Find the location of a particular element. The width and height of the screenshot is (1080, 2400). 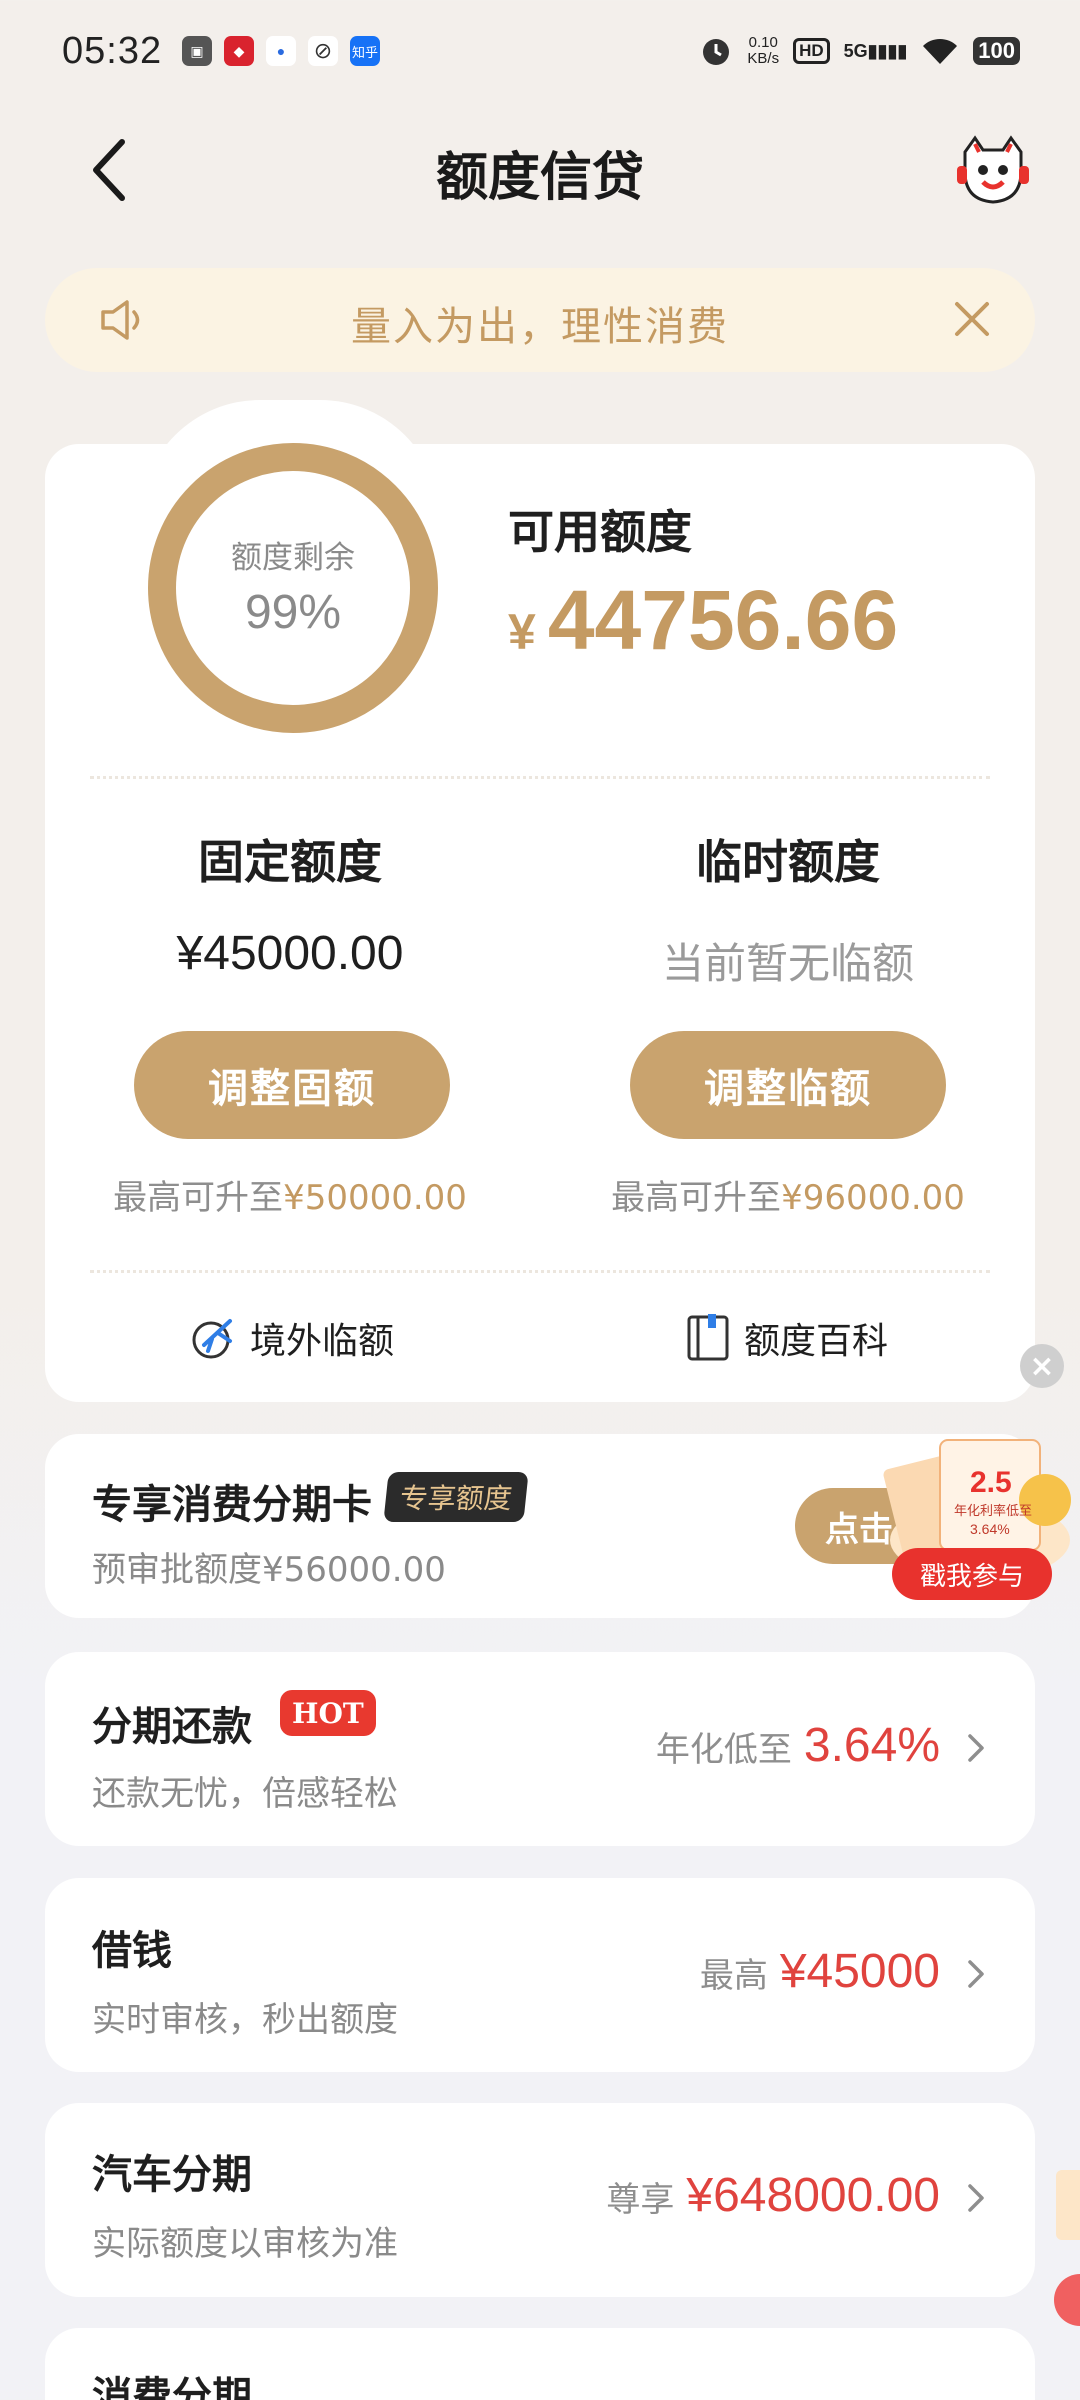

installment-card-subtitle: 预审批额度¥56000.00 is located at coordinates (269, 1570).